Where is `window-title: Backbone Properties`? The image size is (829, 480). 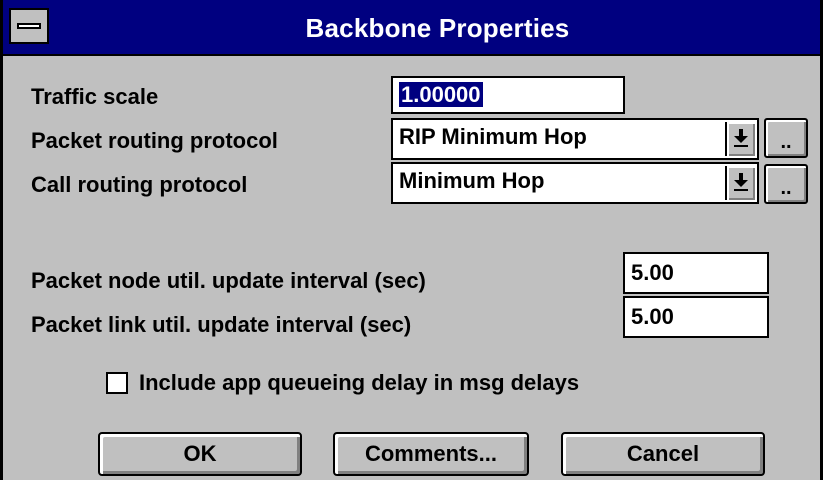 window-title: Backbone Properties is located at coordinates (437, 28).